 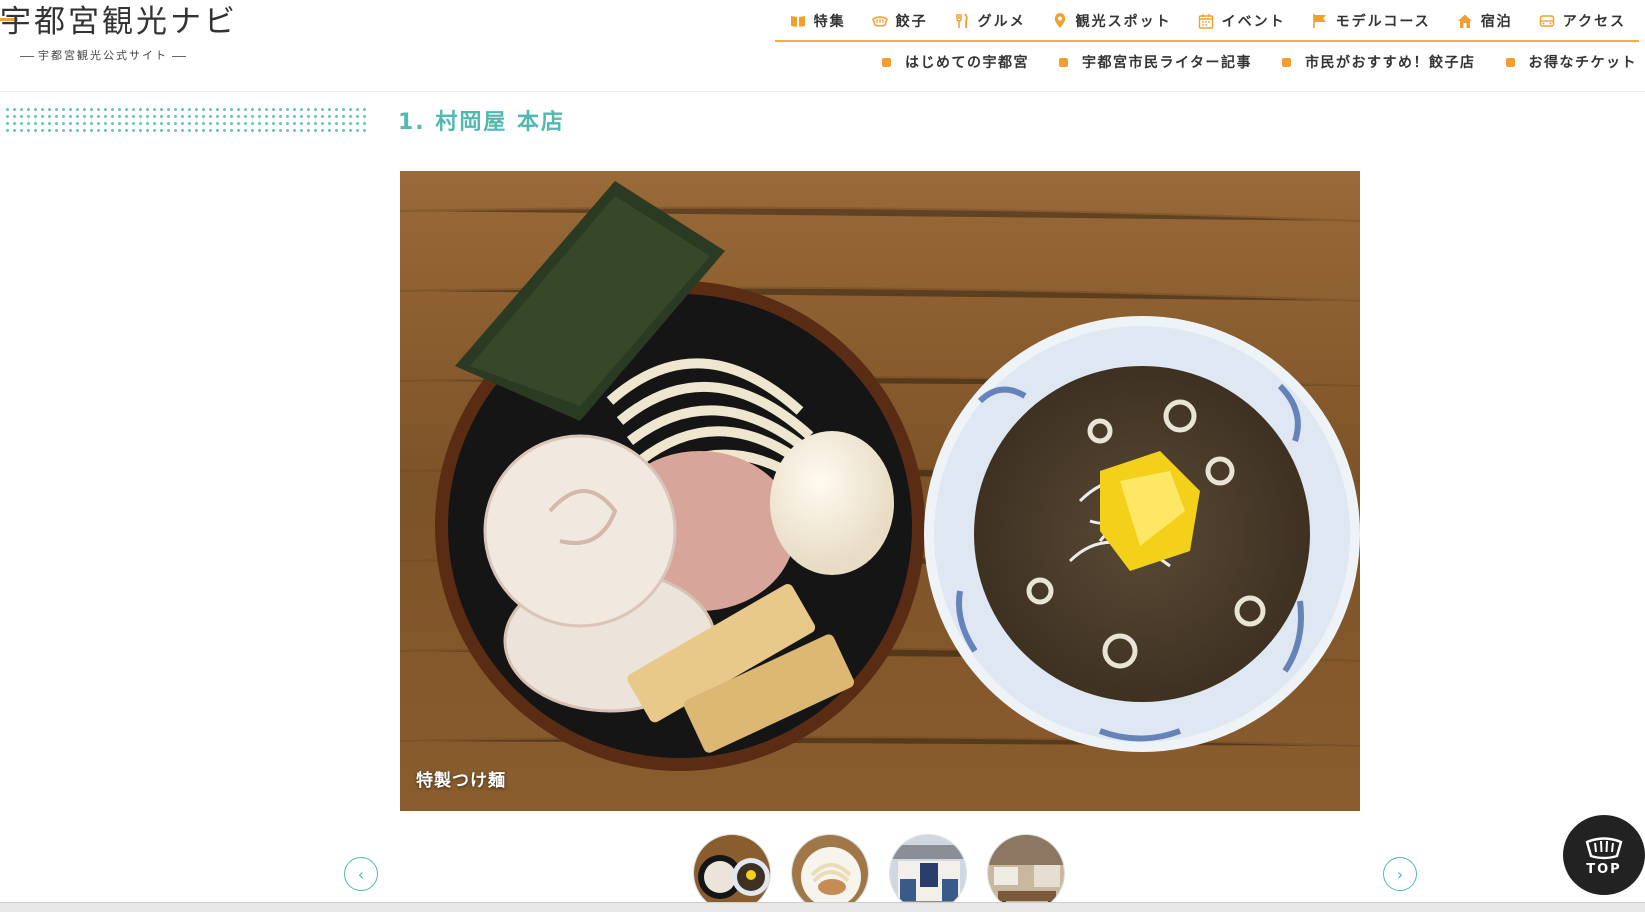 I want to click on nav-item-gourmet: グルメ, so click(x=990, y=21).